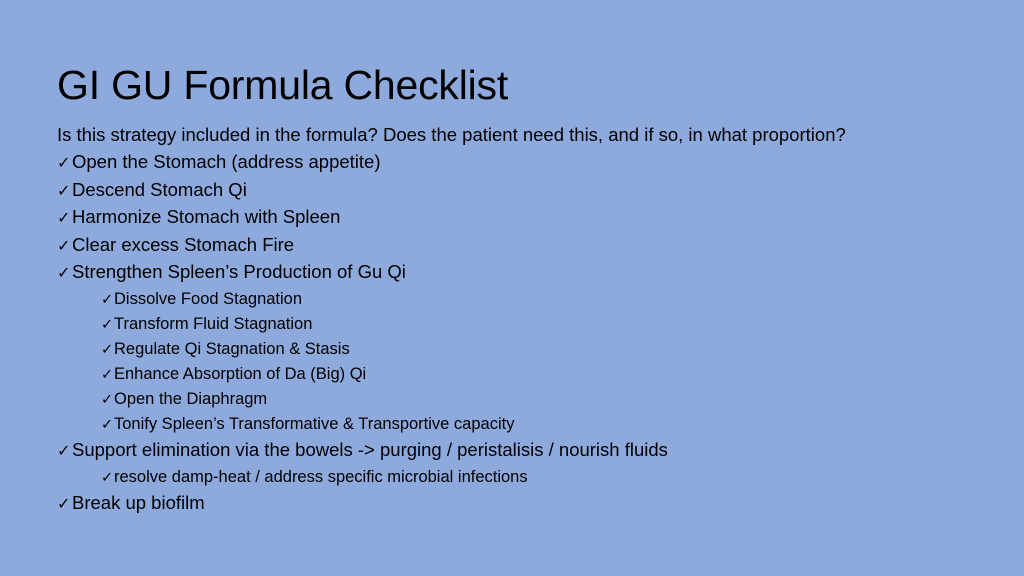 Image resolution: width=1024 pixels, height=576 pixels. Describe the element at coordinates (232, 348) in the screenshot. I see `list-item-label: Regulate Qi Stagnation & Stasis` at that location.